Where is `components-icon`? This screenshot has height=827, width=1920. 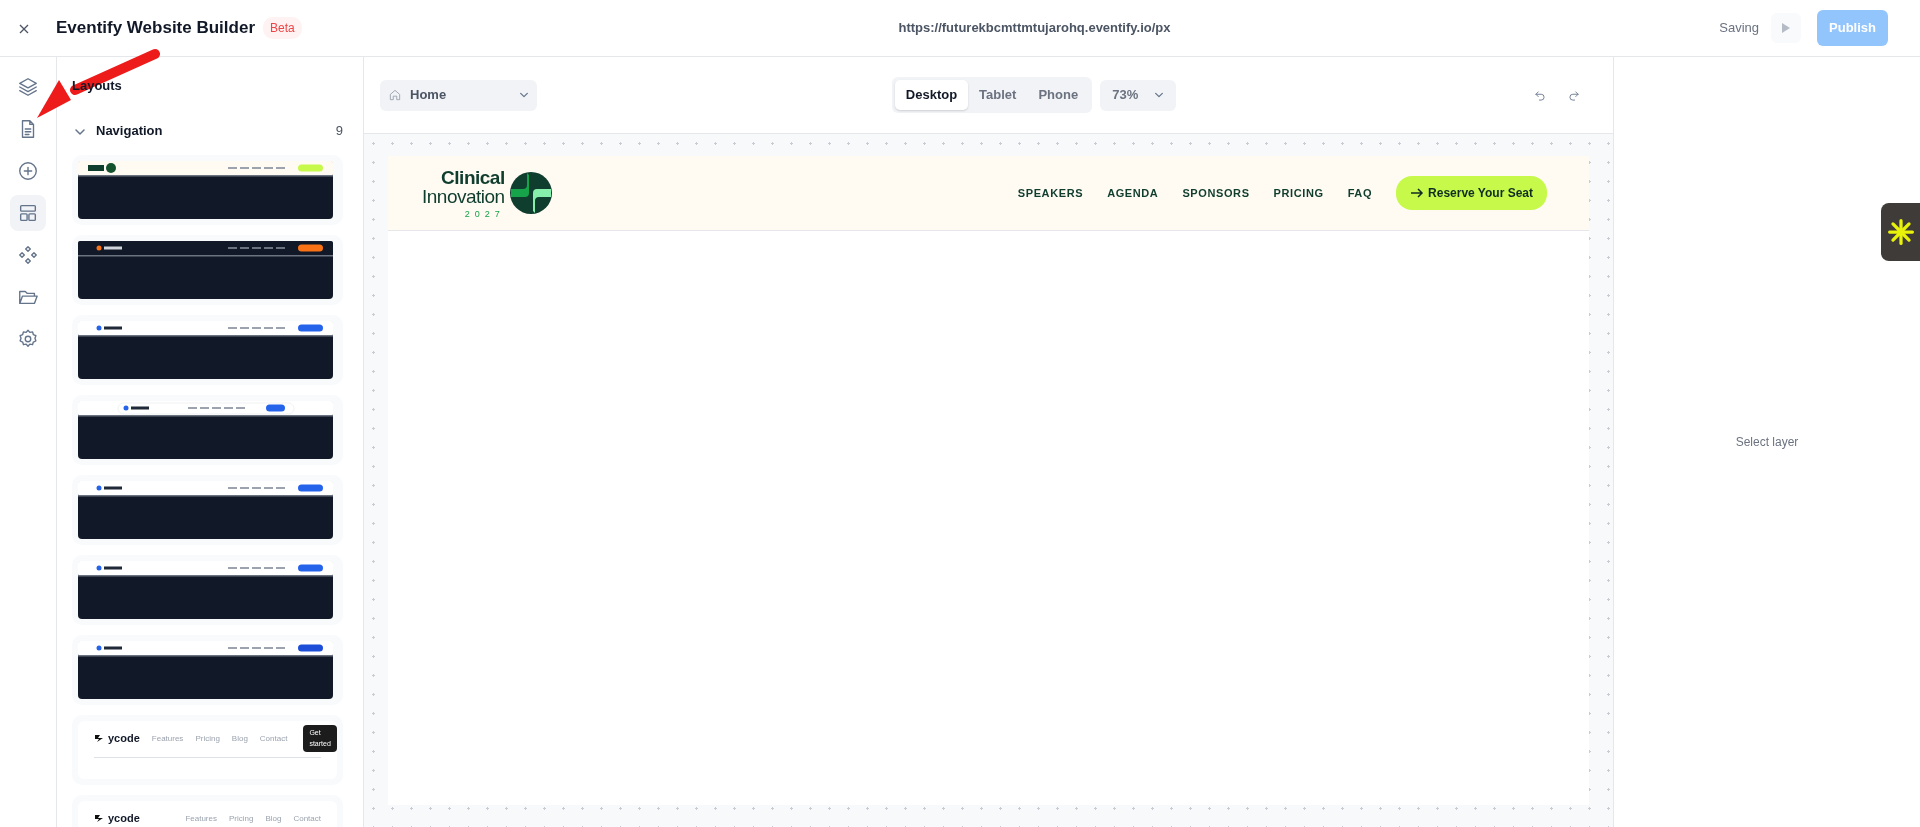 components-icon is located at coordinates (28, 255).